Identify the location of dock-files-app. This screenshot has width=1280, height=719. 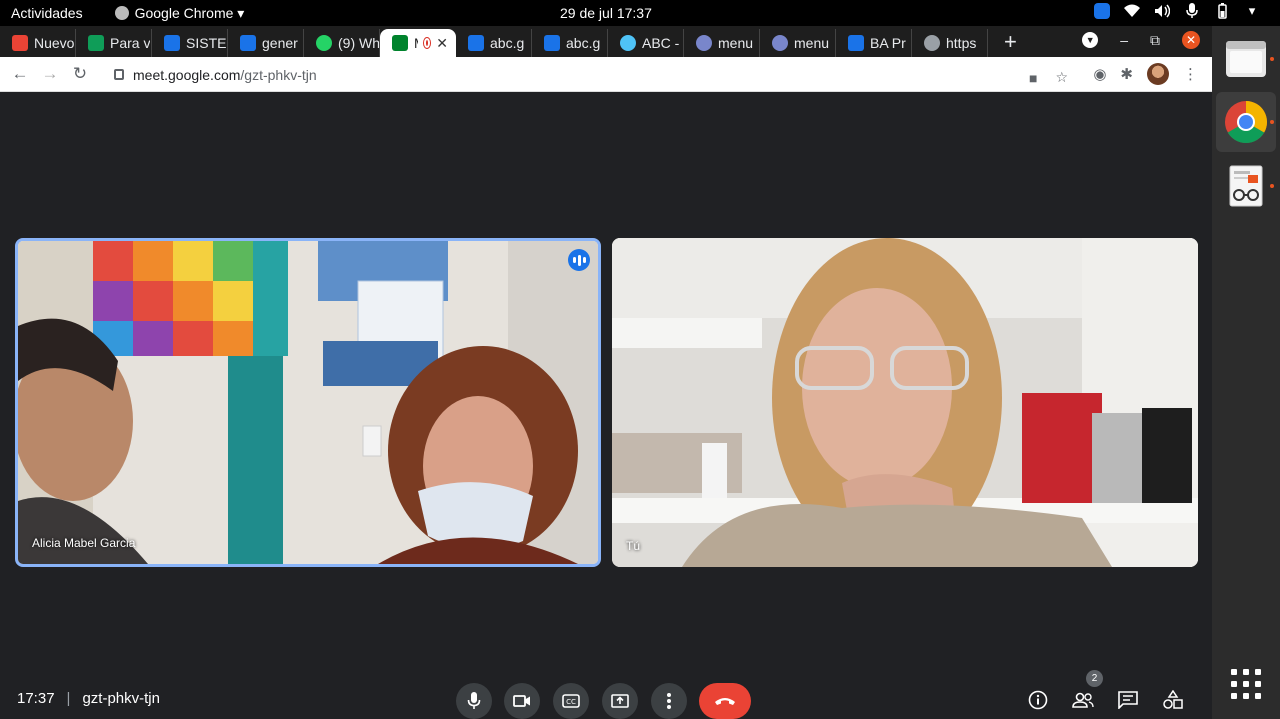
(1246, 59).